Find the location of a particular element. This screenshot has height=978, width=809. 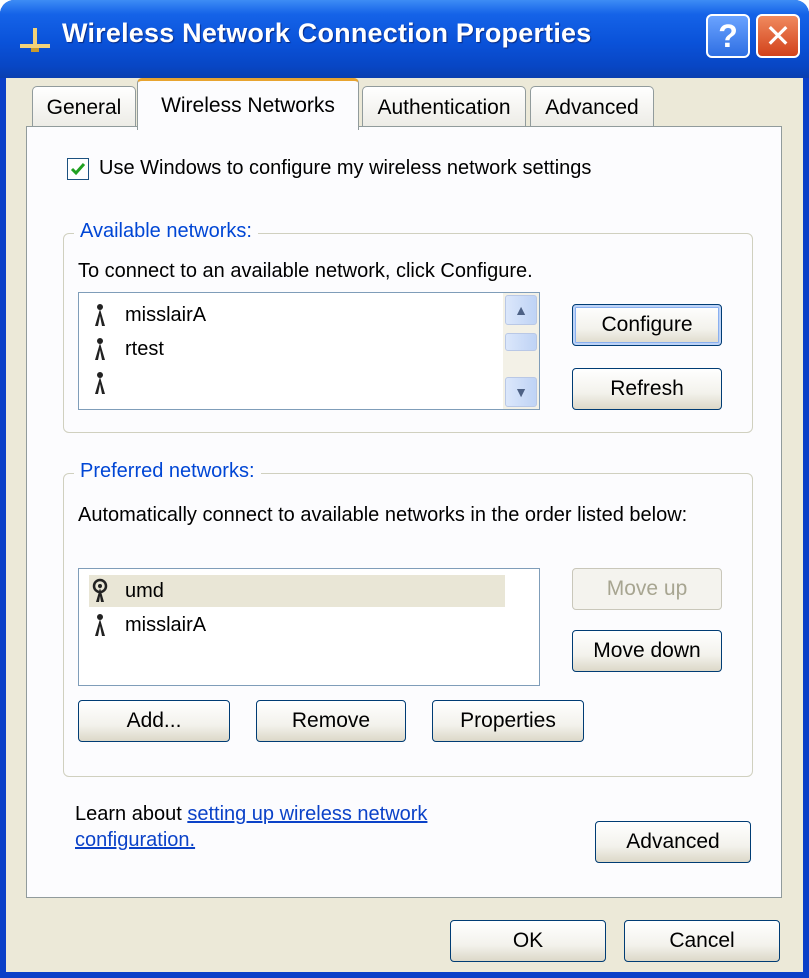

list-item: rtest is located at coordinates (126, 349).